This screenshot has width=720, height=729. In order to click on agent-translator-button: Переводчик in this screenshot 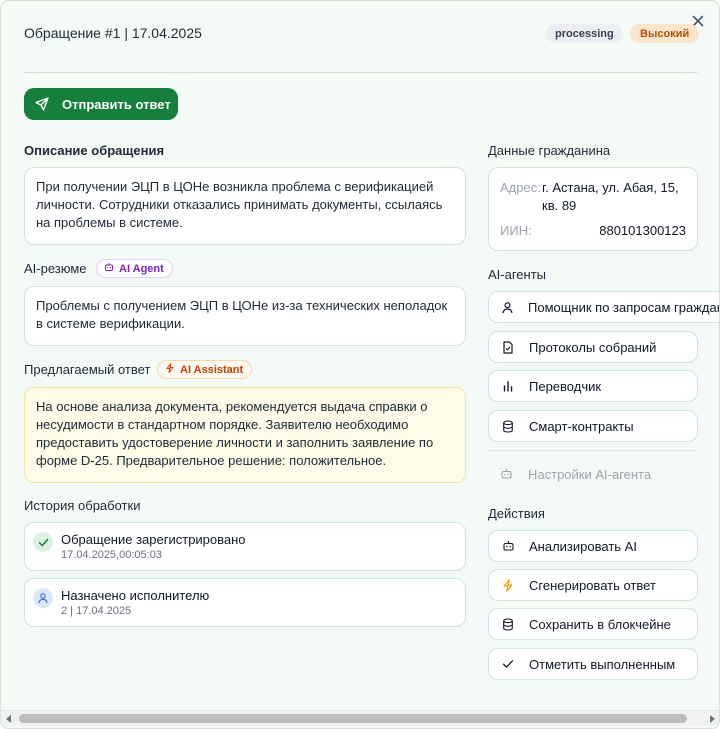, I will do `click(593, 386)`.